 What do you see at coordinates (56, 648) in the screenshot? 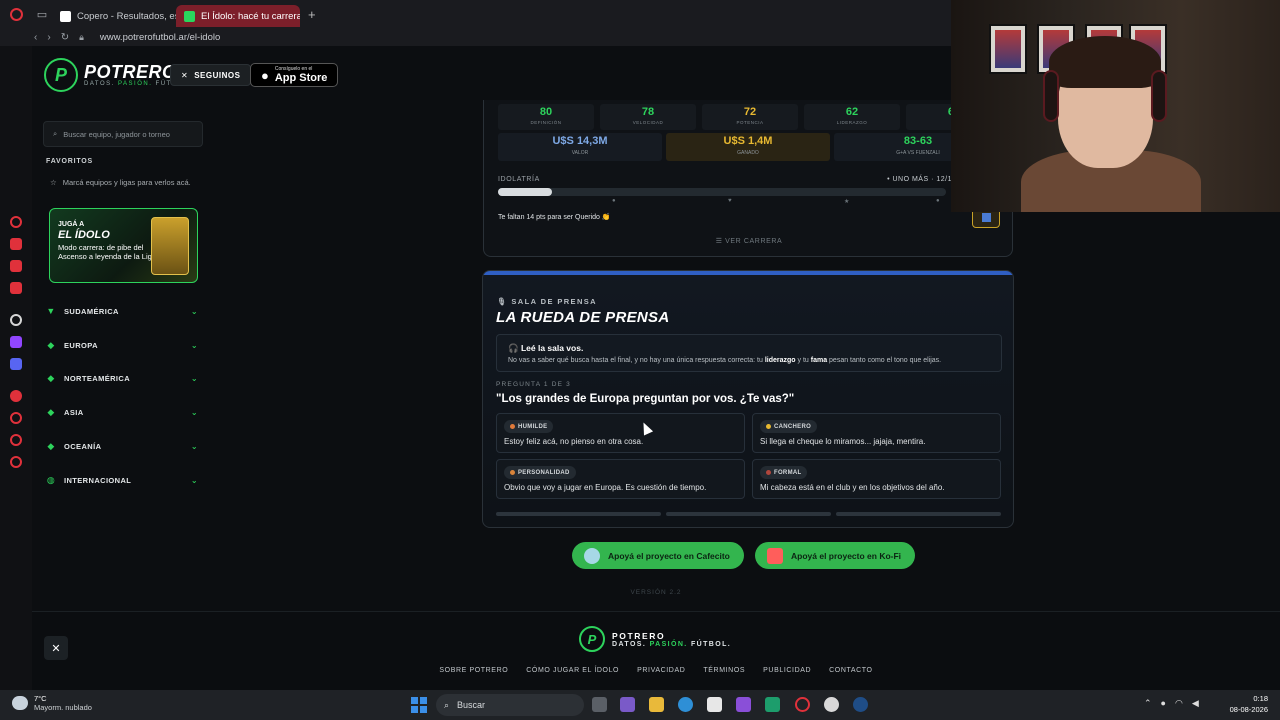
I see `x-social-button: ✕` at bounding box center [56, 648].